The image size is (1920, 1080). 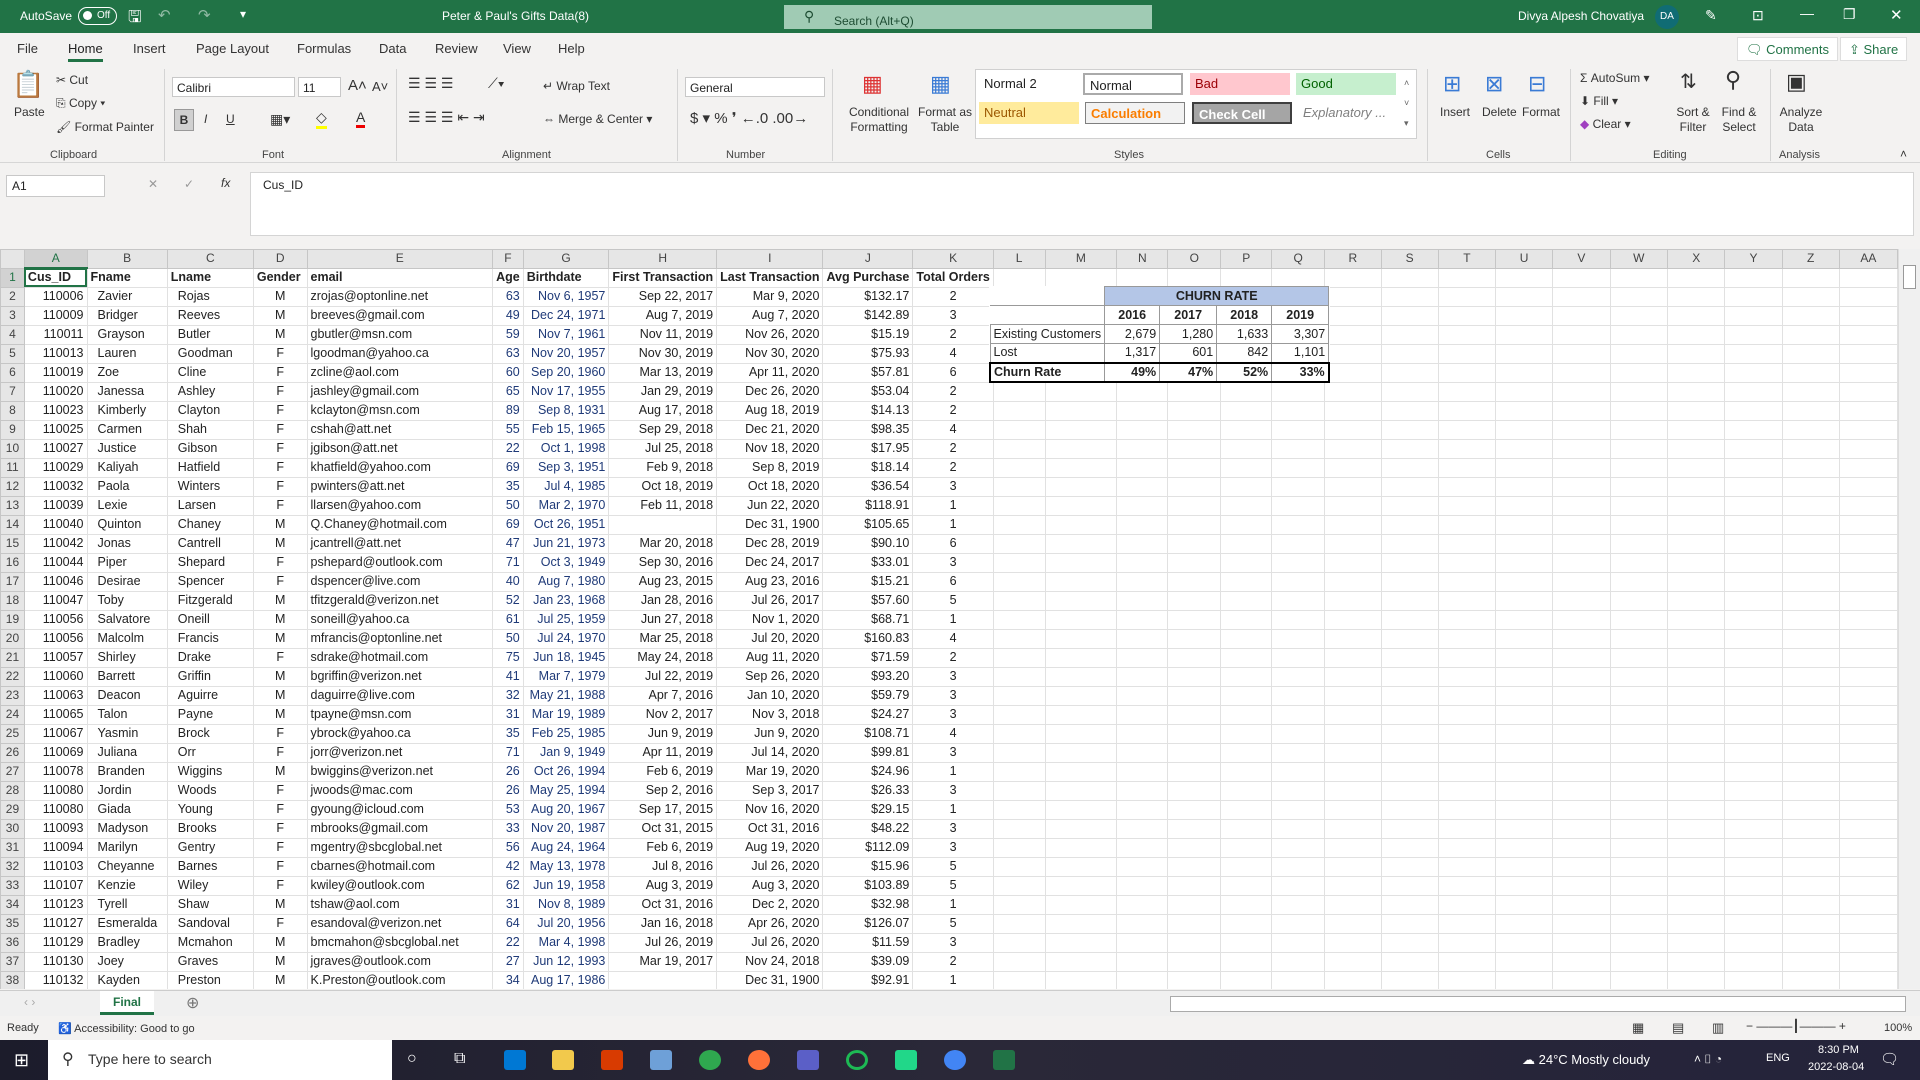 What do you see at coordinates (319, 87) in the screenshot?
I see `font-size-select: 11` at bounding box center [319, 87].